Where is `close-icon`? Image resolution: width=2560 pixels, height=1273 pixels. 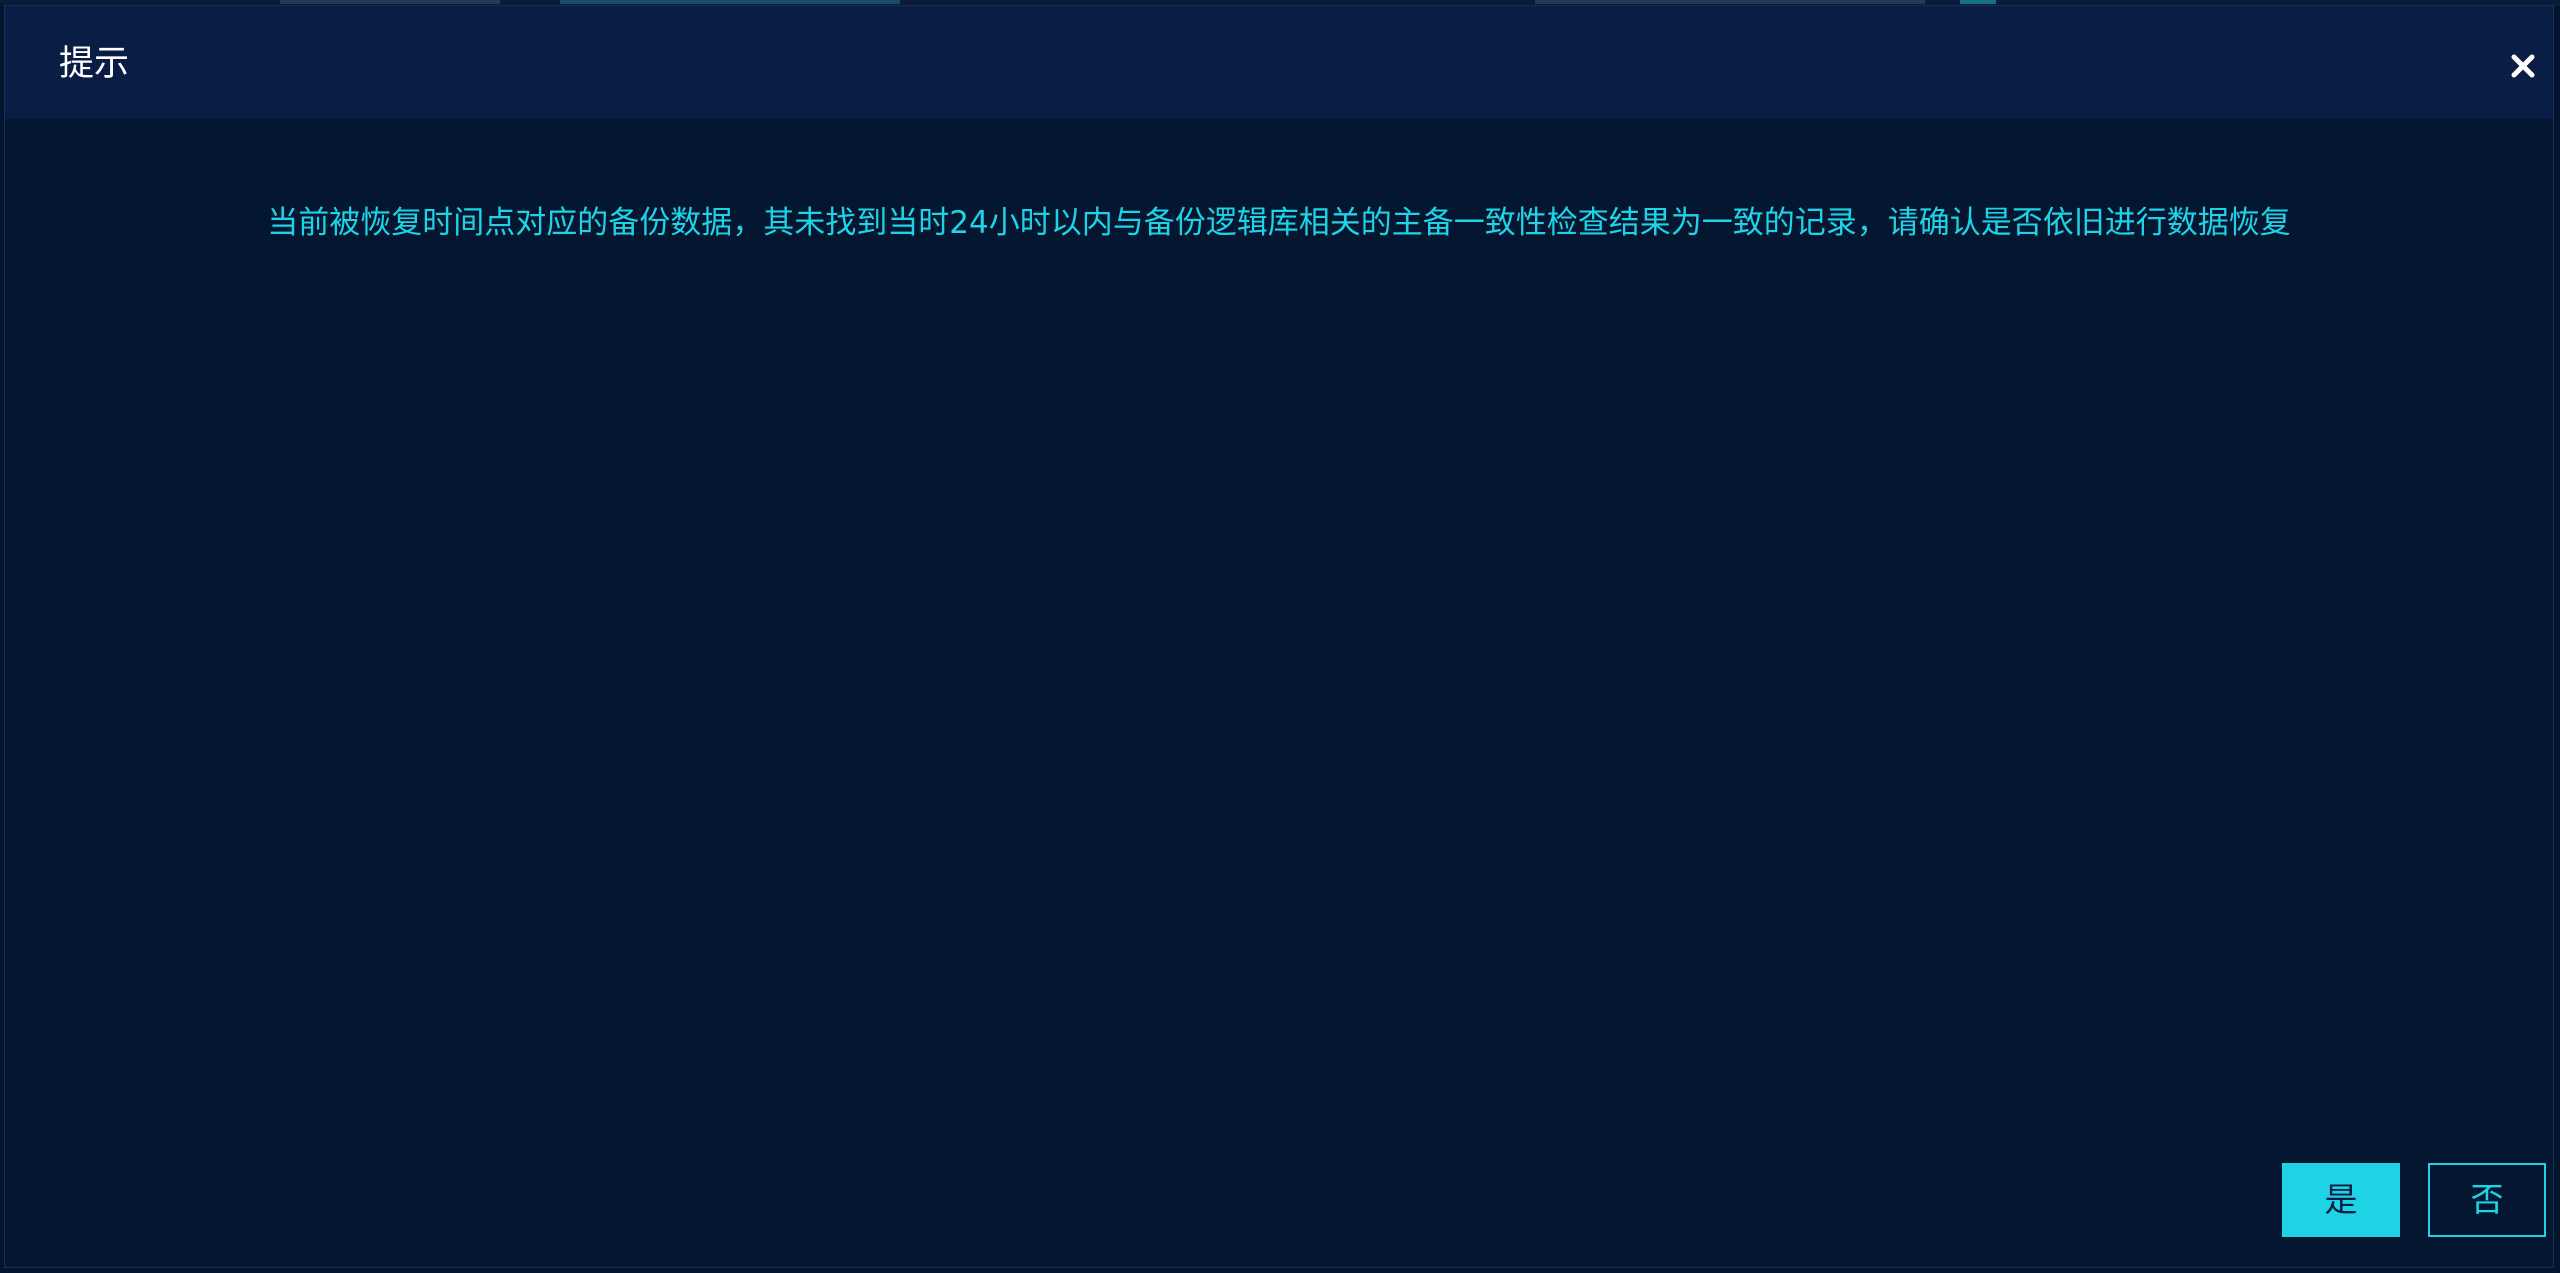 close-icon is located at coordinates (2523, 66).